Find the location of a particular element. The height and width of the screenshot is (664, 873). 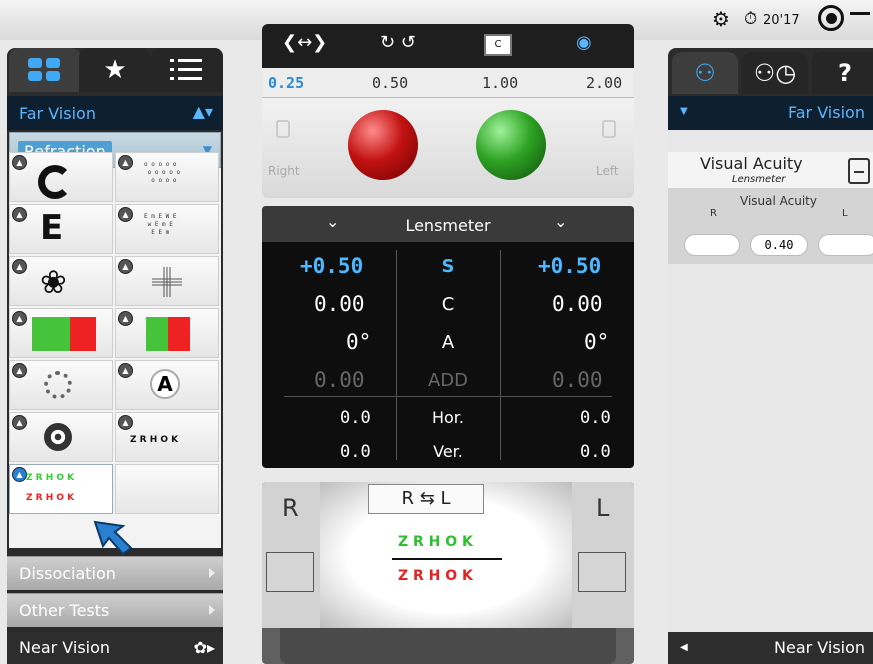

preview-l-label: L is located at coordinates (603, 508).